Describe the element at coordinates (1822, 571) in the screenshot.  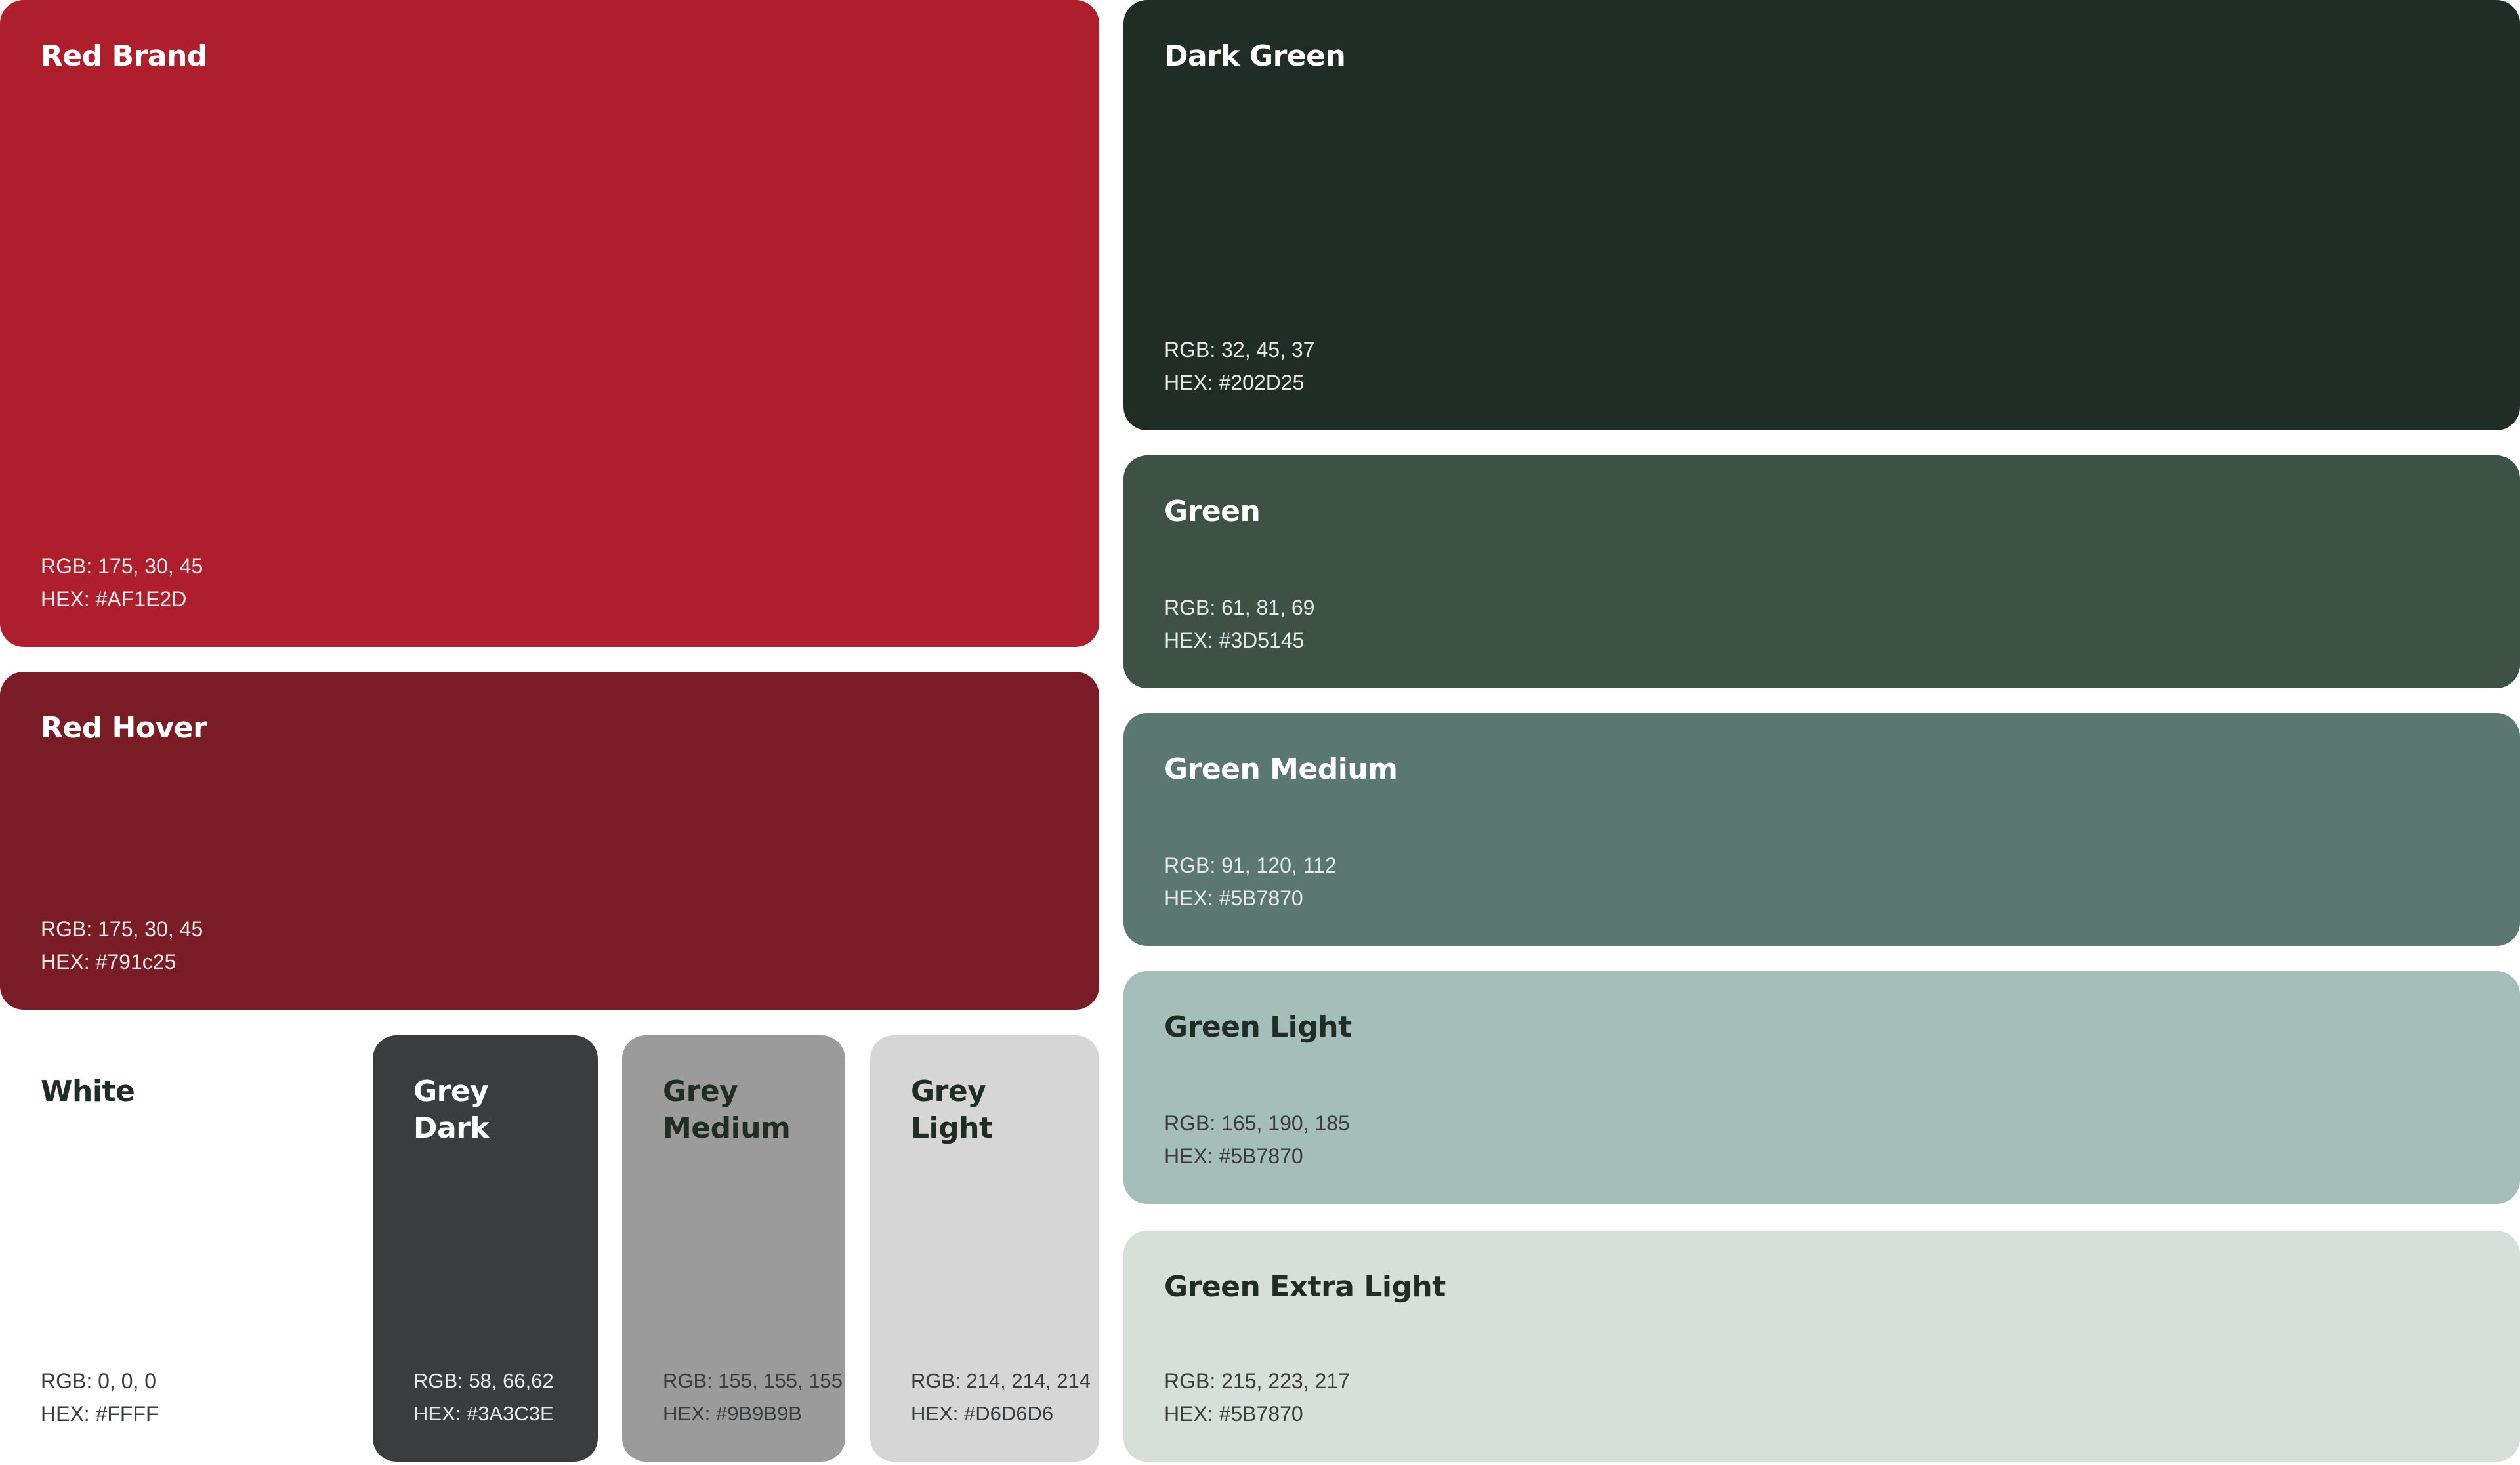
I see `swatch-green: Green RGB: 61, 81, 69 HEX: #3D5145` at that location.